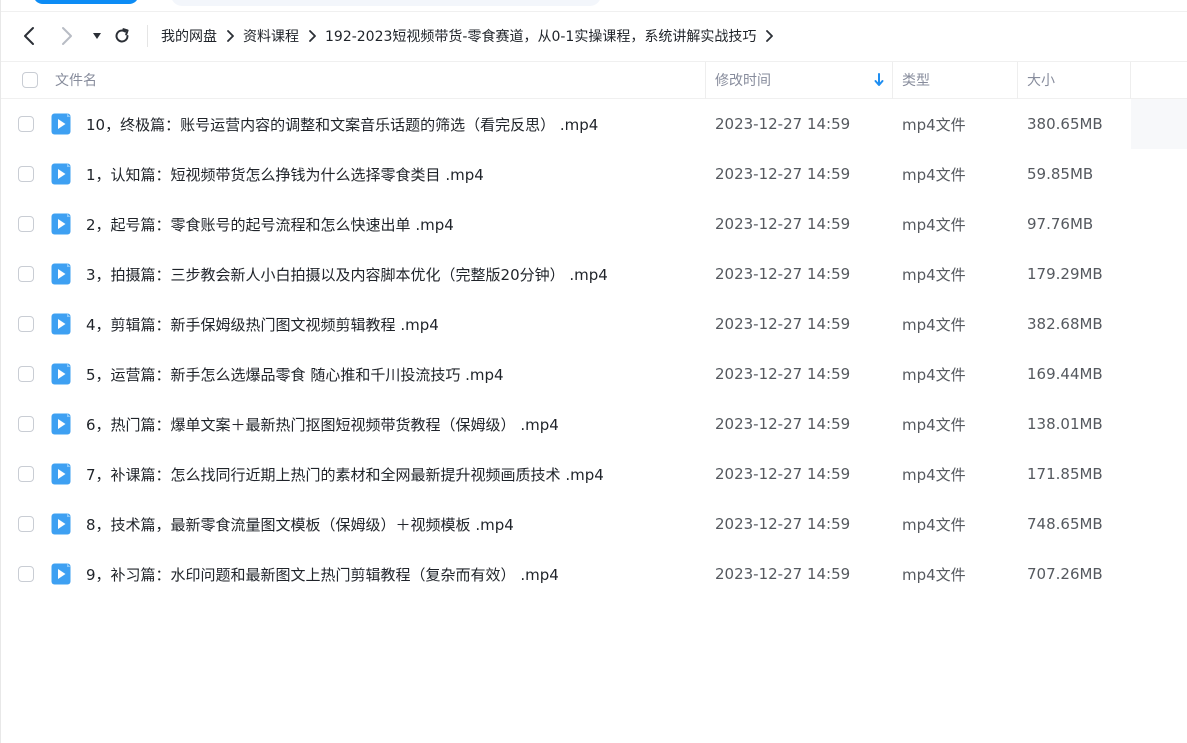  I want to click on file-name: 6，热门篇：爆单文案＋最新热门抠图短视频带货教程（保姆级） .mp4, so click(322, 424).